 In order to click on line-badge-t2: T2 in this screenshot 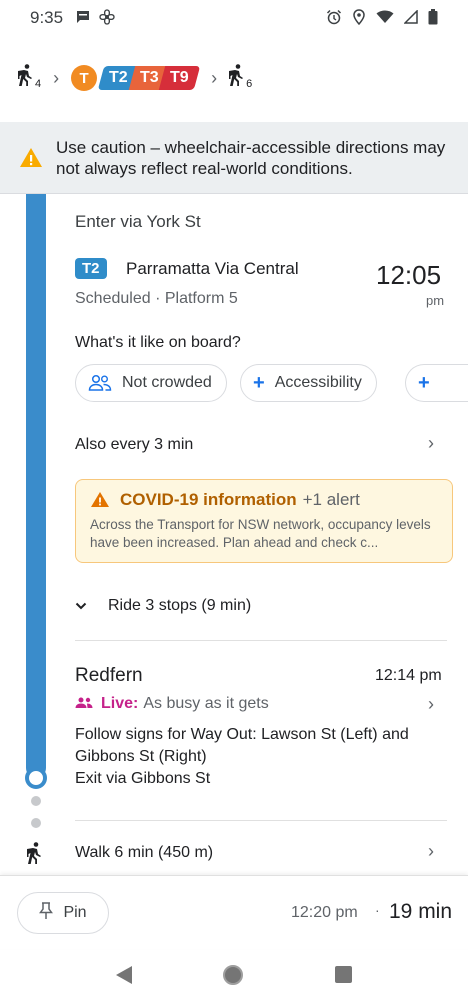, I will do `click(91, 268)`.